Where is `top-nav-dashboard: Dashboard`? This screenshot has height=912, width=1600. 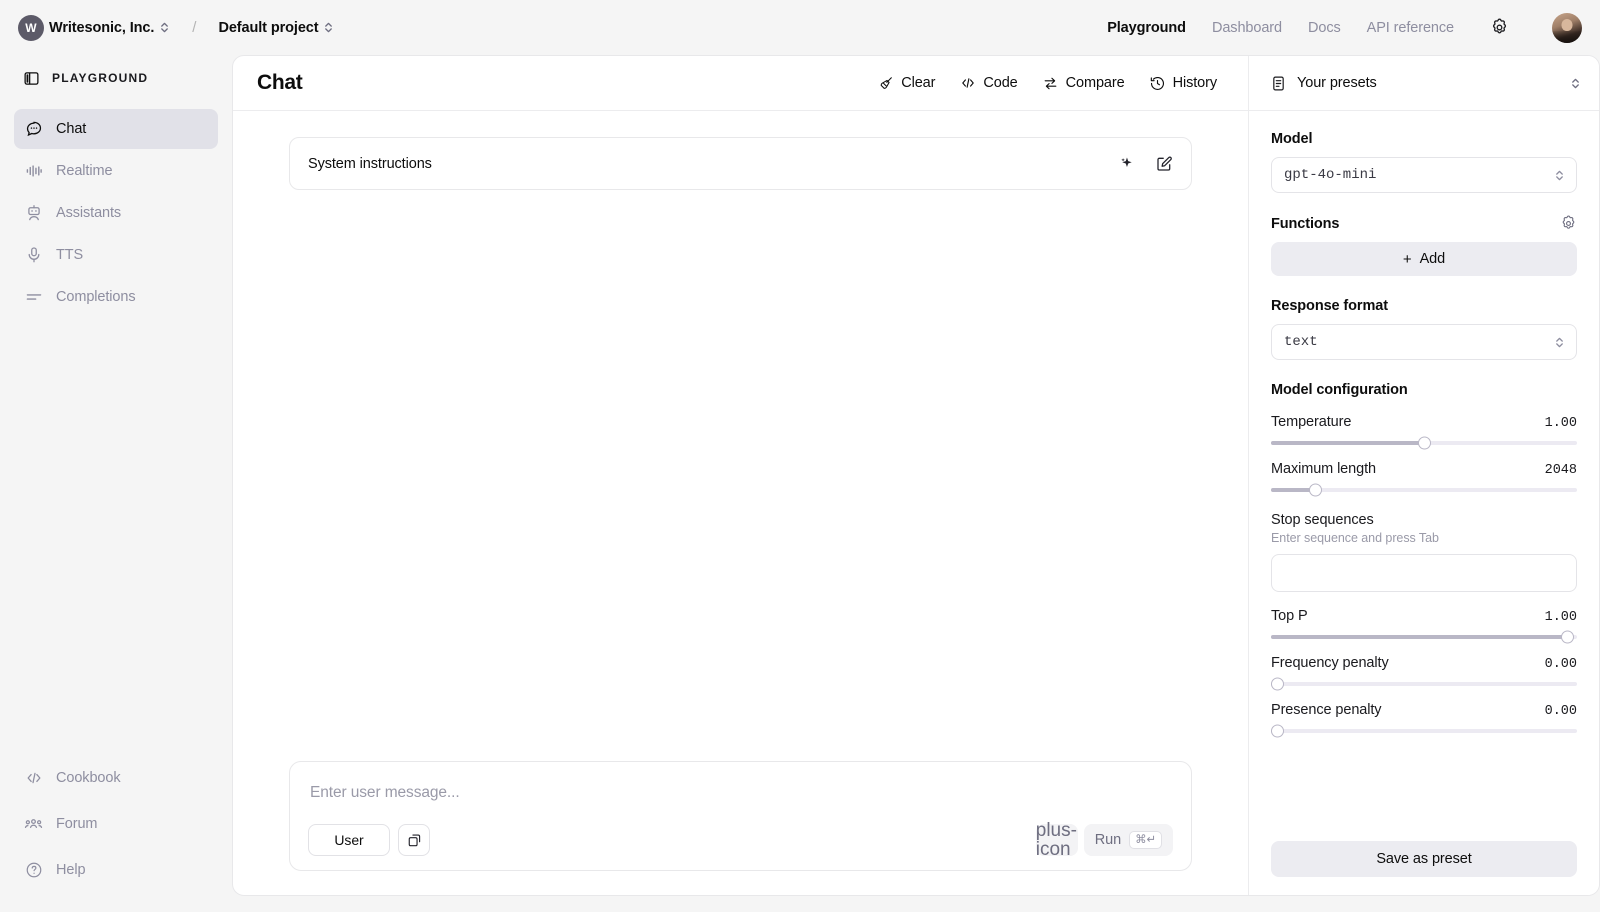 top-nav-dashboard: Dashboard is located at coordinates (1247, 28).